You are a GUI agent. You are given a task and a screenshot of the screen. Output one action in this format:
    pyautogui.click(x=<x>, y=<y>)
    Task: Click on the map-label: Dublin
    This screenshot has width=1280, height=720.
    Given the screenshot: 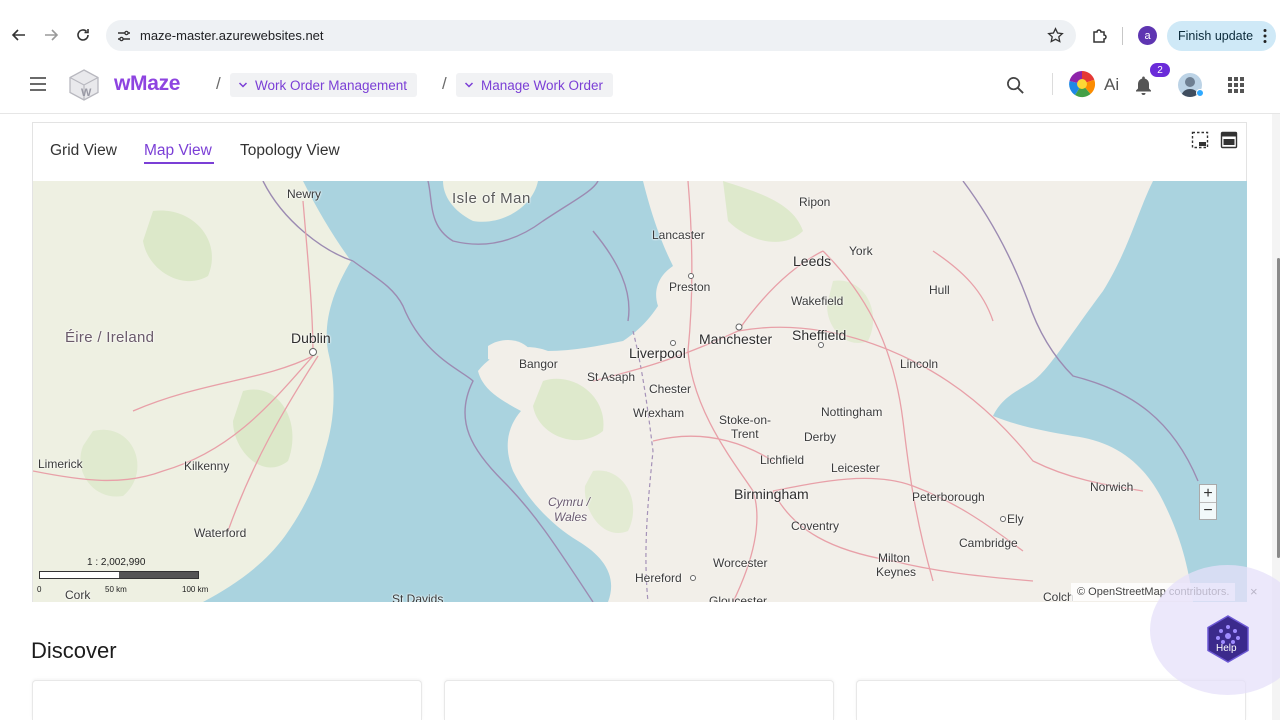 What is the action you would take?
    pyautogui.click(x=311, y=338)
    